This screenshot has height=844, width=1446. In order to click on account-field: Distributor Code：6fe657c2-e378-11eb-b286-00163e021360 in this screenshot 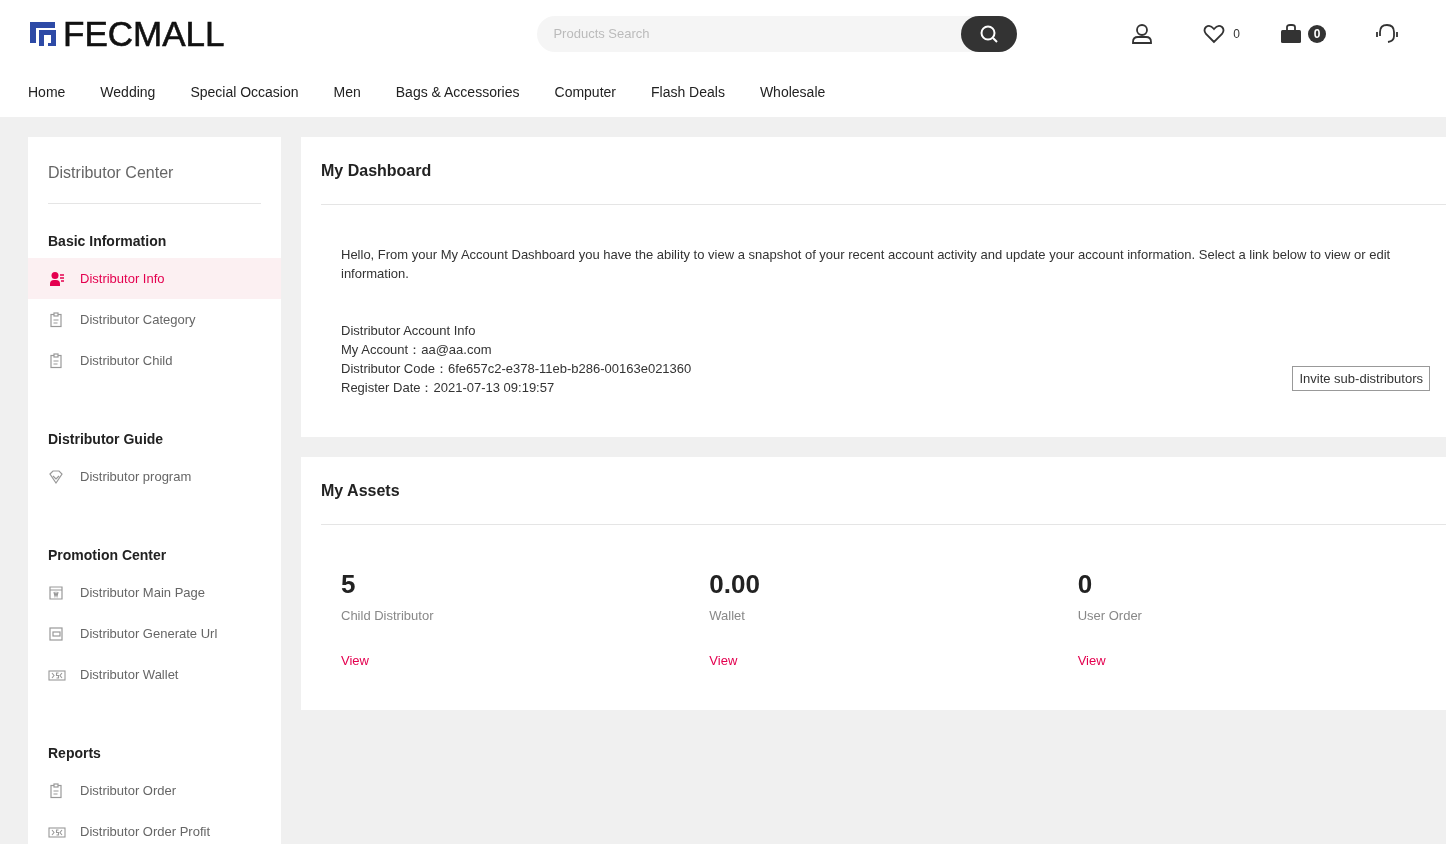, I will do `click(516, 368)`.